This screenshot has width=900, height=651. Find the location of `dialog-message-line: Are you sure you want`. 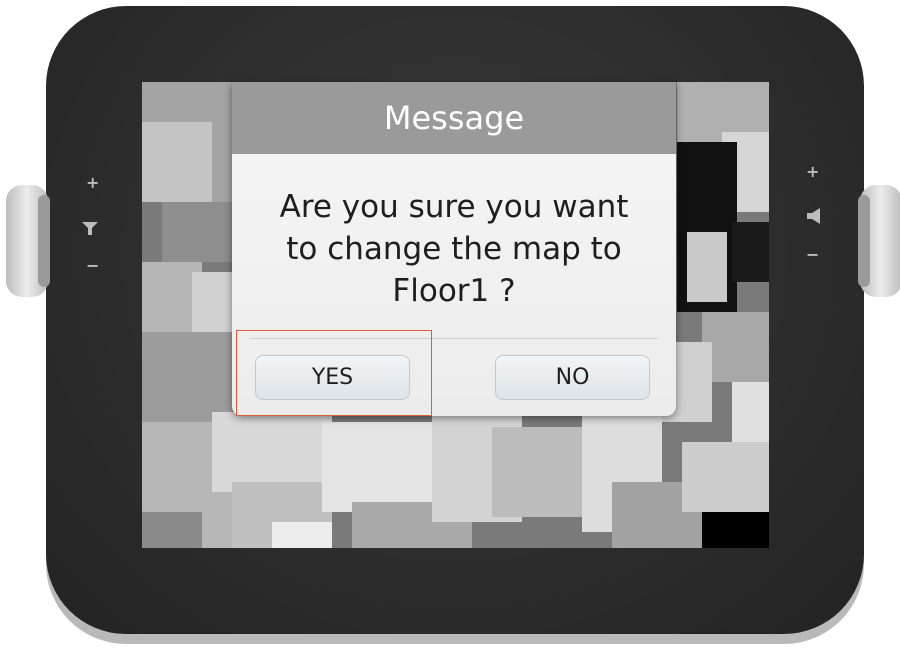

dialog-message-line: Are you sure you want is located at coordinates (454, 207).